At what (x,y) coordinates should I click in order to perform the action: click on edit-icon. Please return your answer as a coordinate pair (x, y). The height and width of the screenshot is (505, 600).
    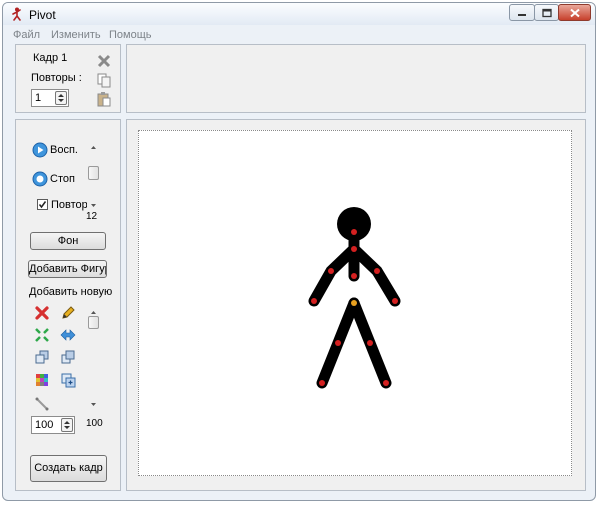
    Looking at the image, I should click on (68, 313).